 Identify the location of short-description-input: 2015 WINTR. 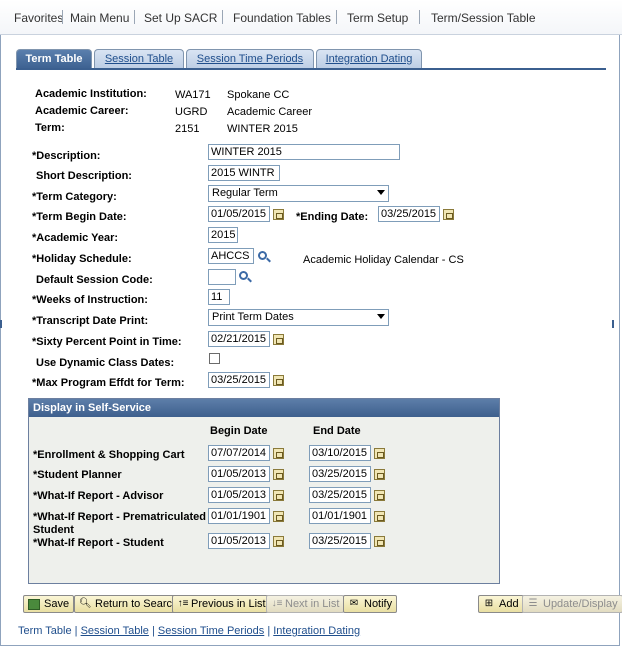
(244, 173).